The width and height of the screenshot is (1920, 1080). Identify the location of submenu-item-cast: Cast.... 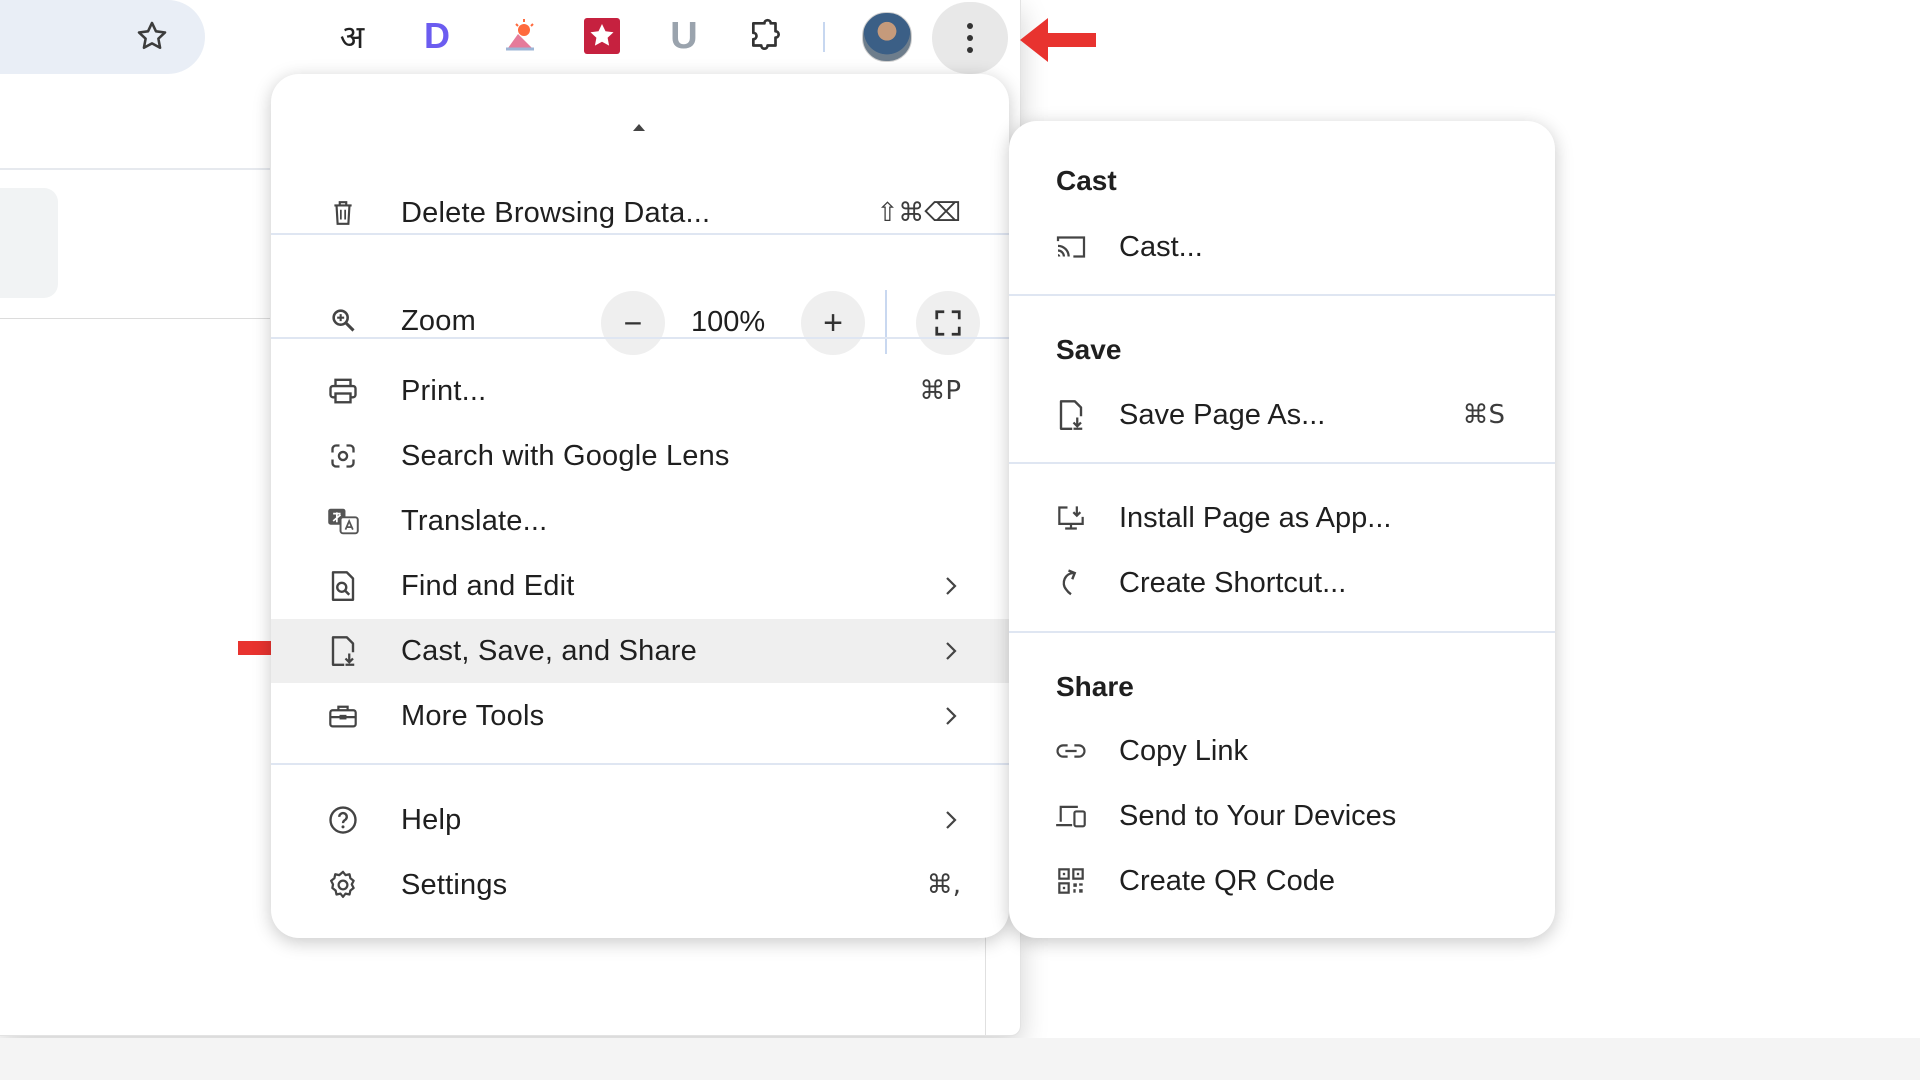
(1282, 247).